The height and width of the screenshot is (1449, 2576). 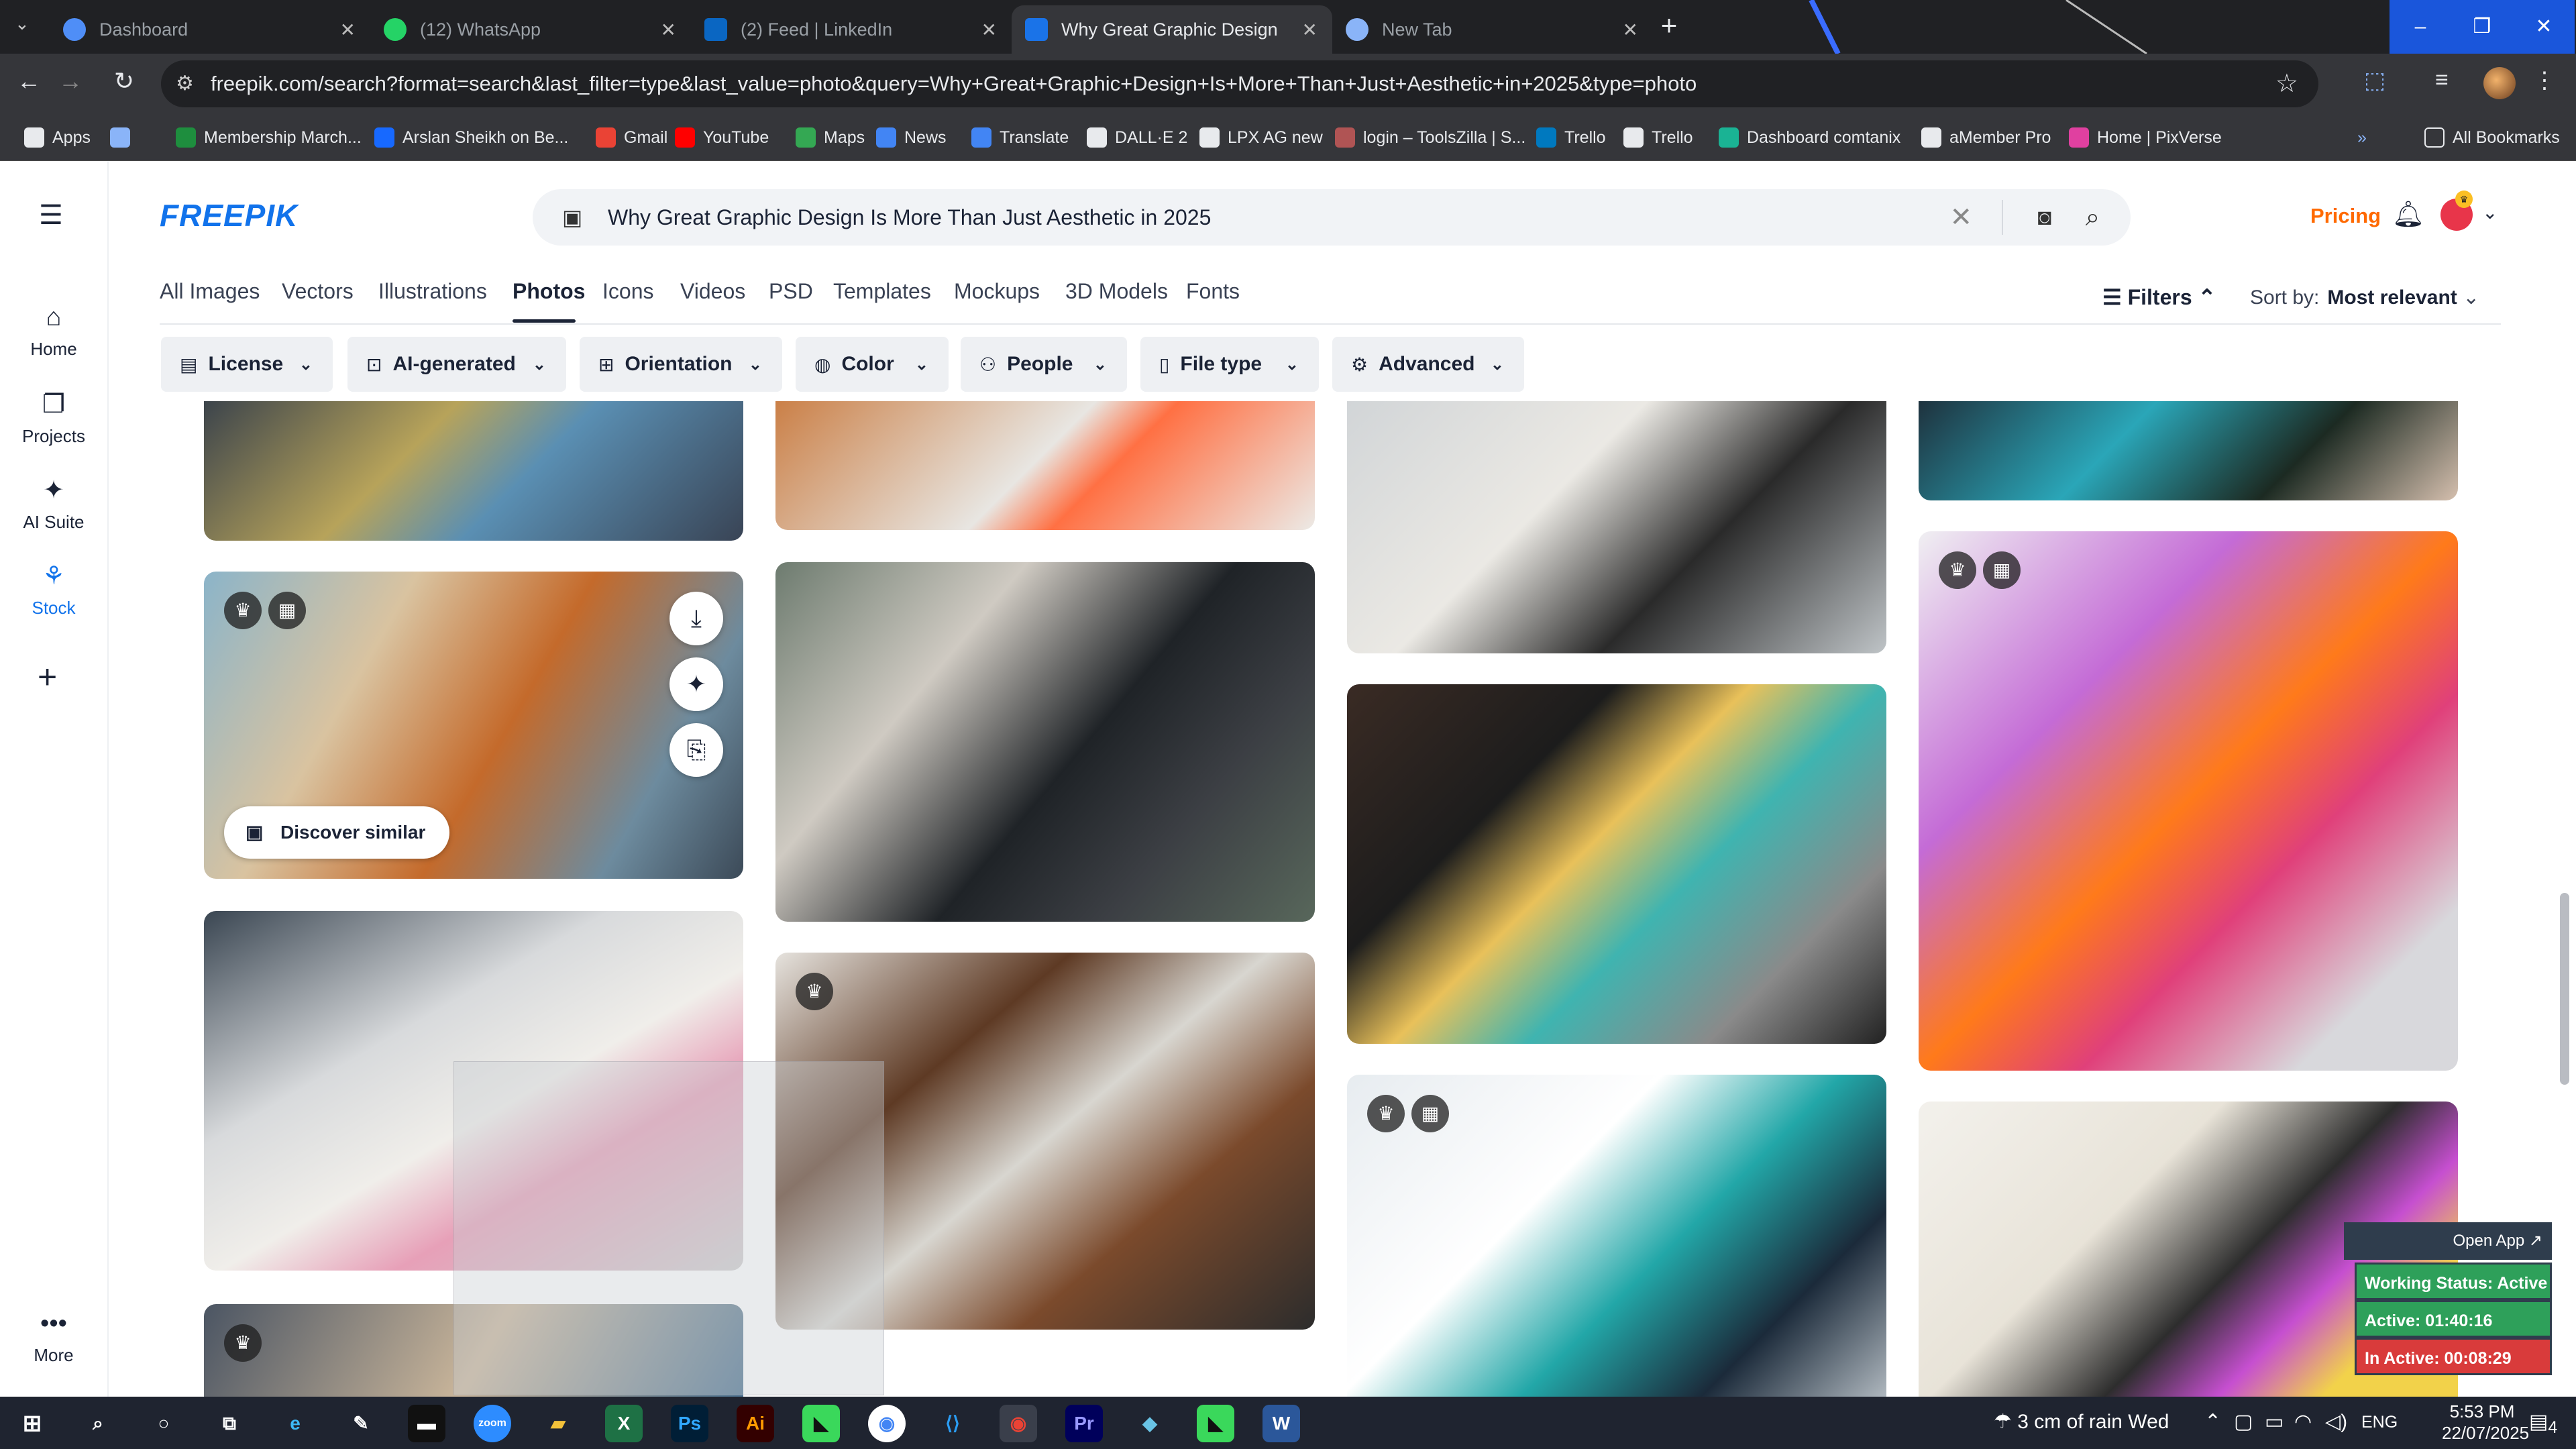 I want to click on chrome-active-icon: ◉, so click(x=1018, y=1423).